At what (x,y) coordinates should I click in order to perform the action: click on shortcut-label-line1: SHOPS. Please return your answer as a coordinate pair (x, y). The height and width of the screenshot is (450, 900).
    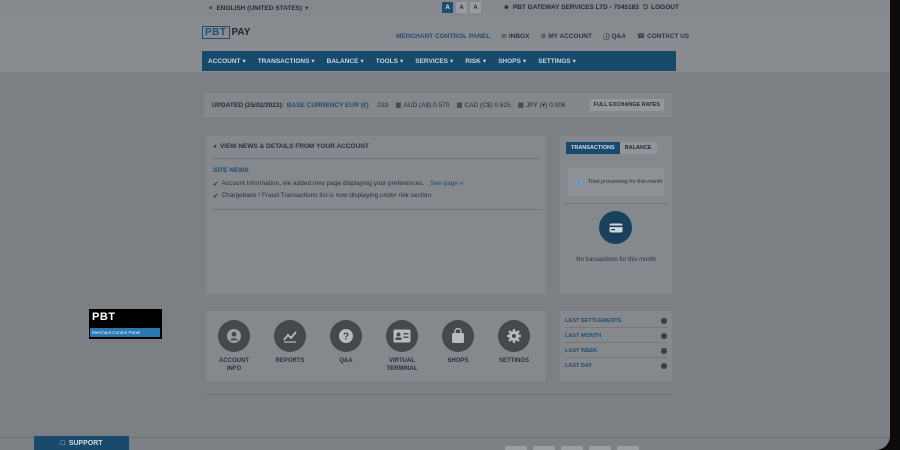
    Looking at the image, I should click on (458, 361).